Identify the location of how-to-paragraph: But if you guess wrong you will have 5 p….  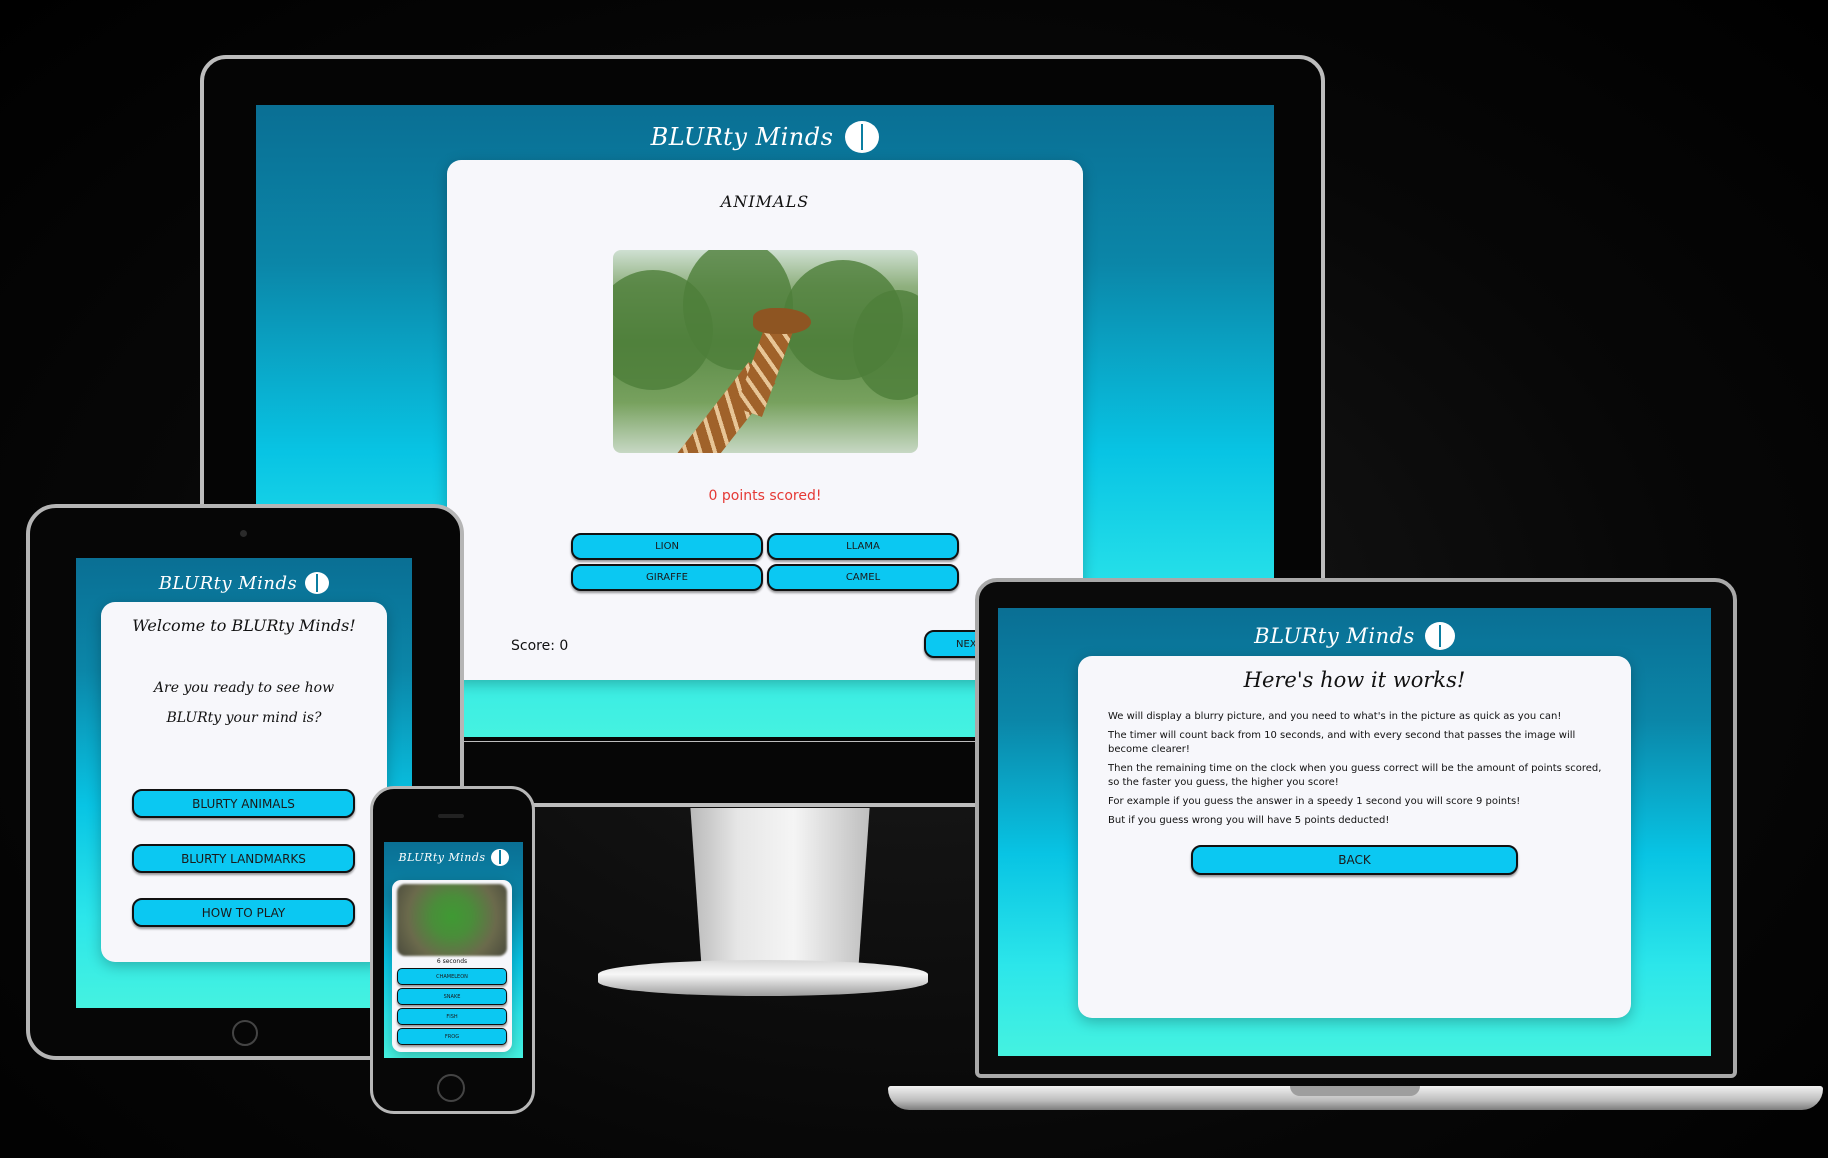
(1249, 820).